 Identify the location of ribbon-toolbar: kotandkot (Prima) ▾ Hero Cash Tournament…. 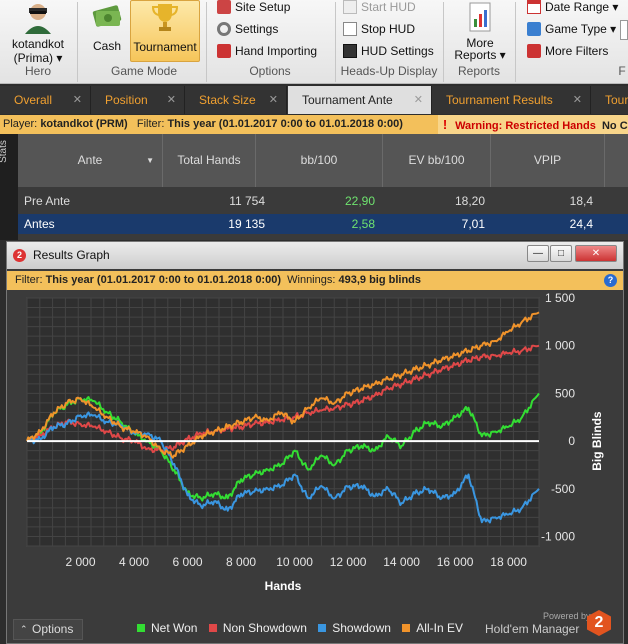
(314, 42).